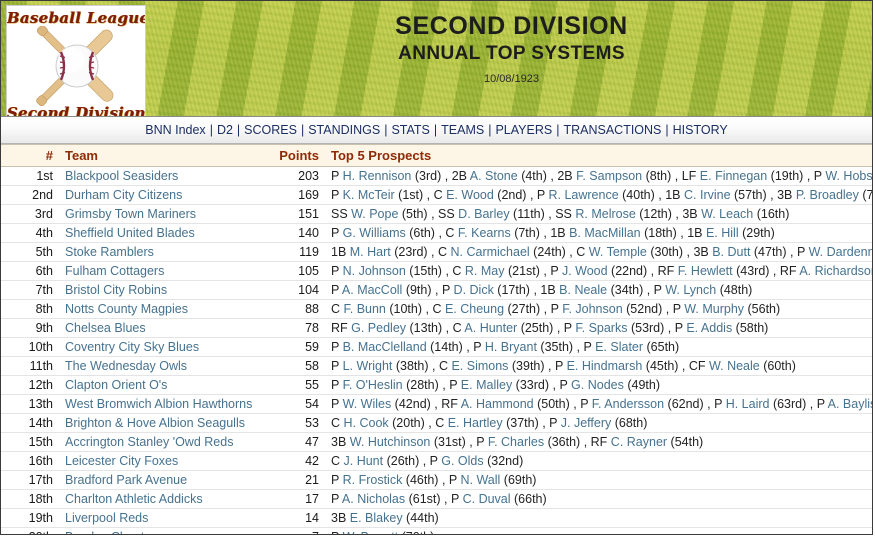  What do you see at coordinates (132, 347) in the screenshot?
I see `team-link: Coventry City Sky Blues` at bounding box center [132, 347].